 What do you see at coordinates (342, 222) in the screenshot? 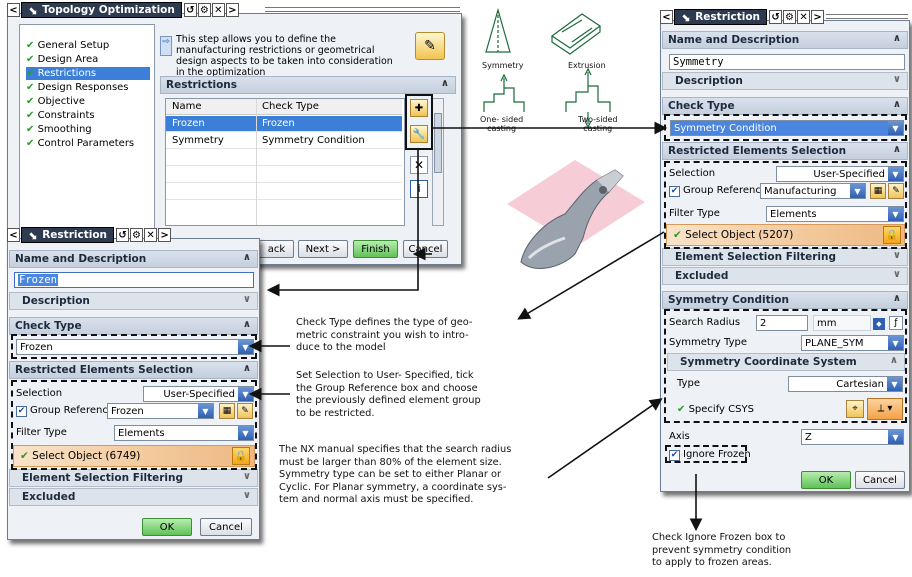
I see `arrow-to-frozen-dialog` at bounding box center [342, 222].